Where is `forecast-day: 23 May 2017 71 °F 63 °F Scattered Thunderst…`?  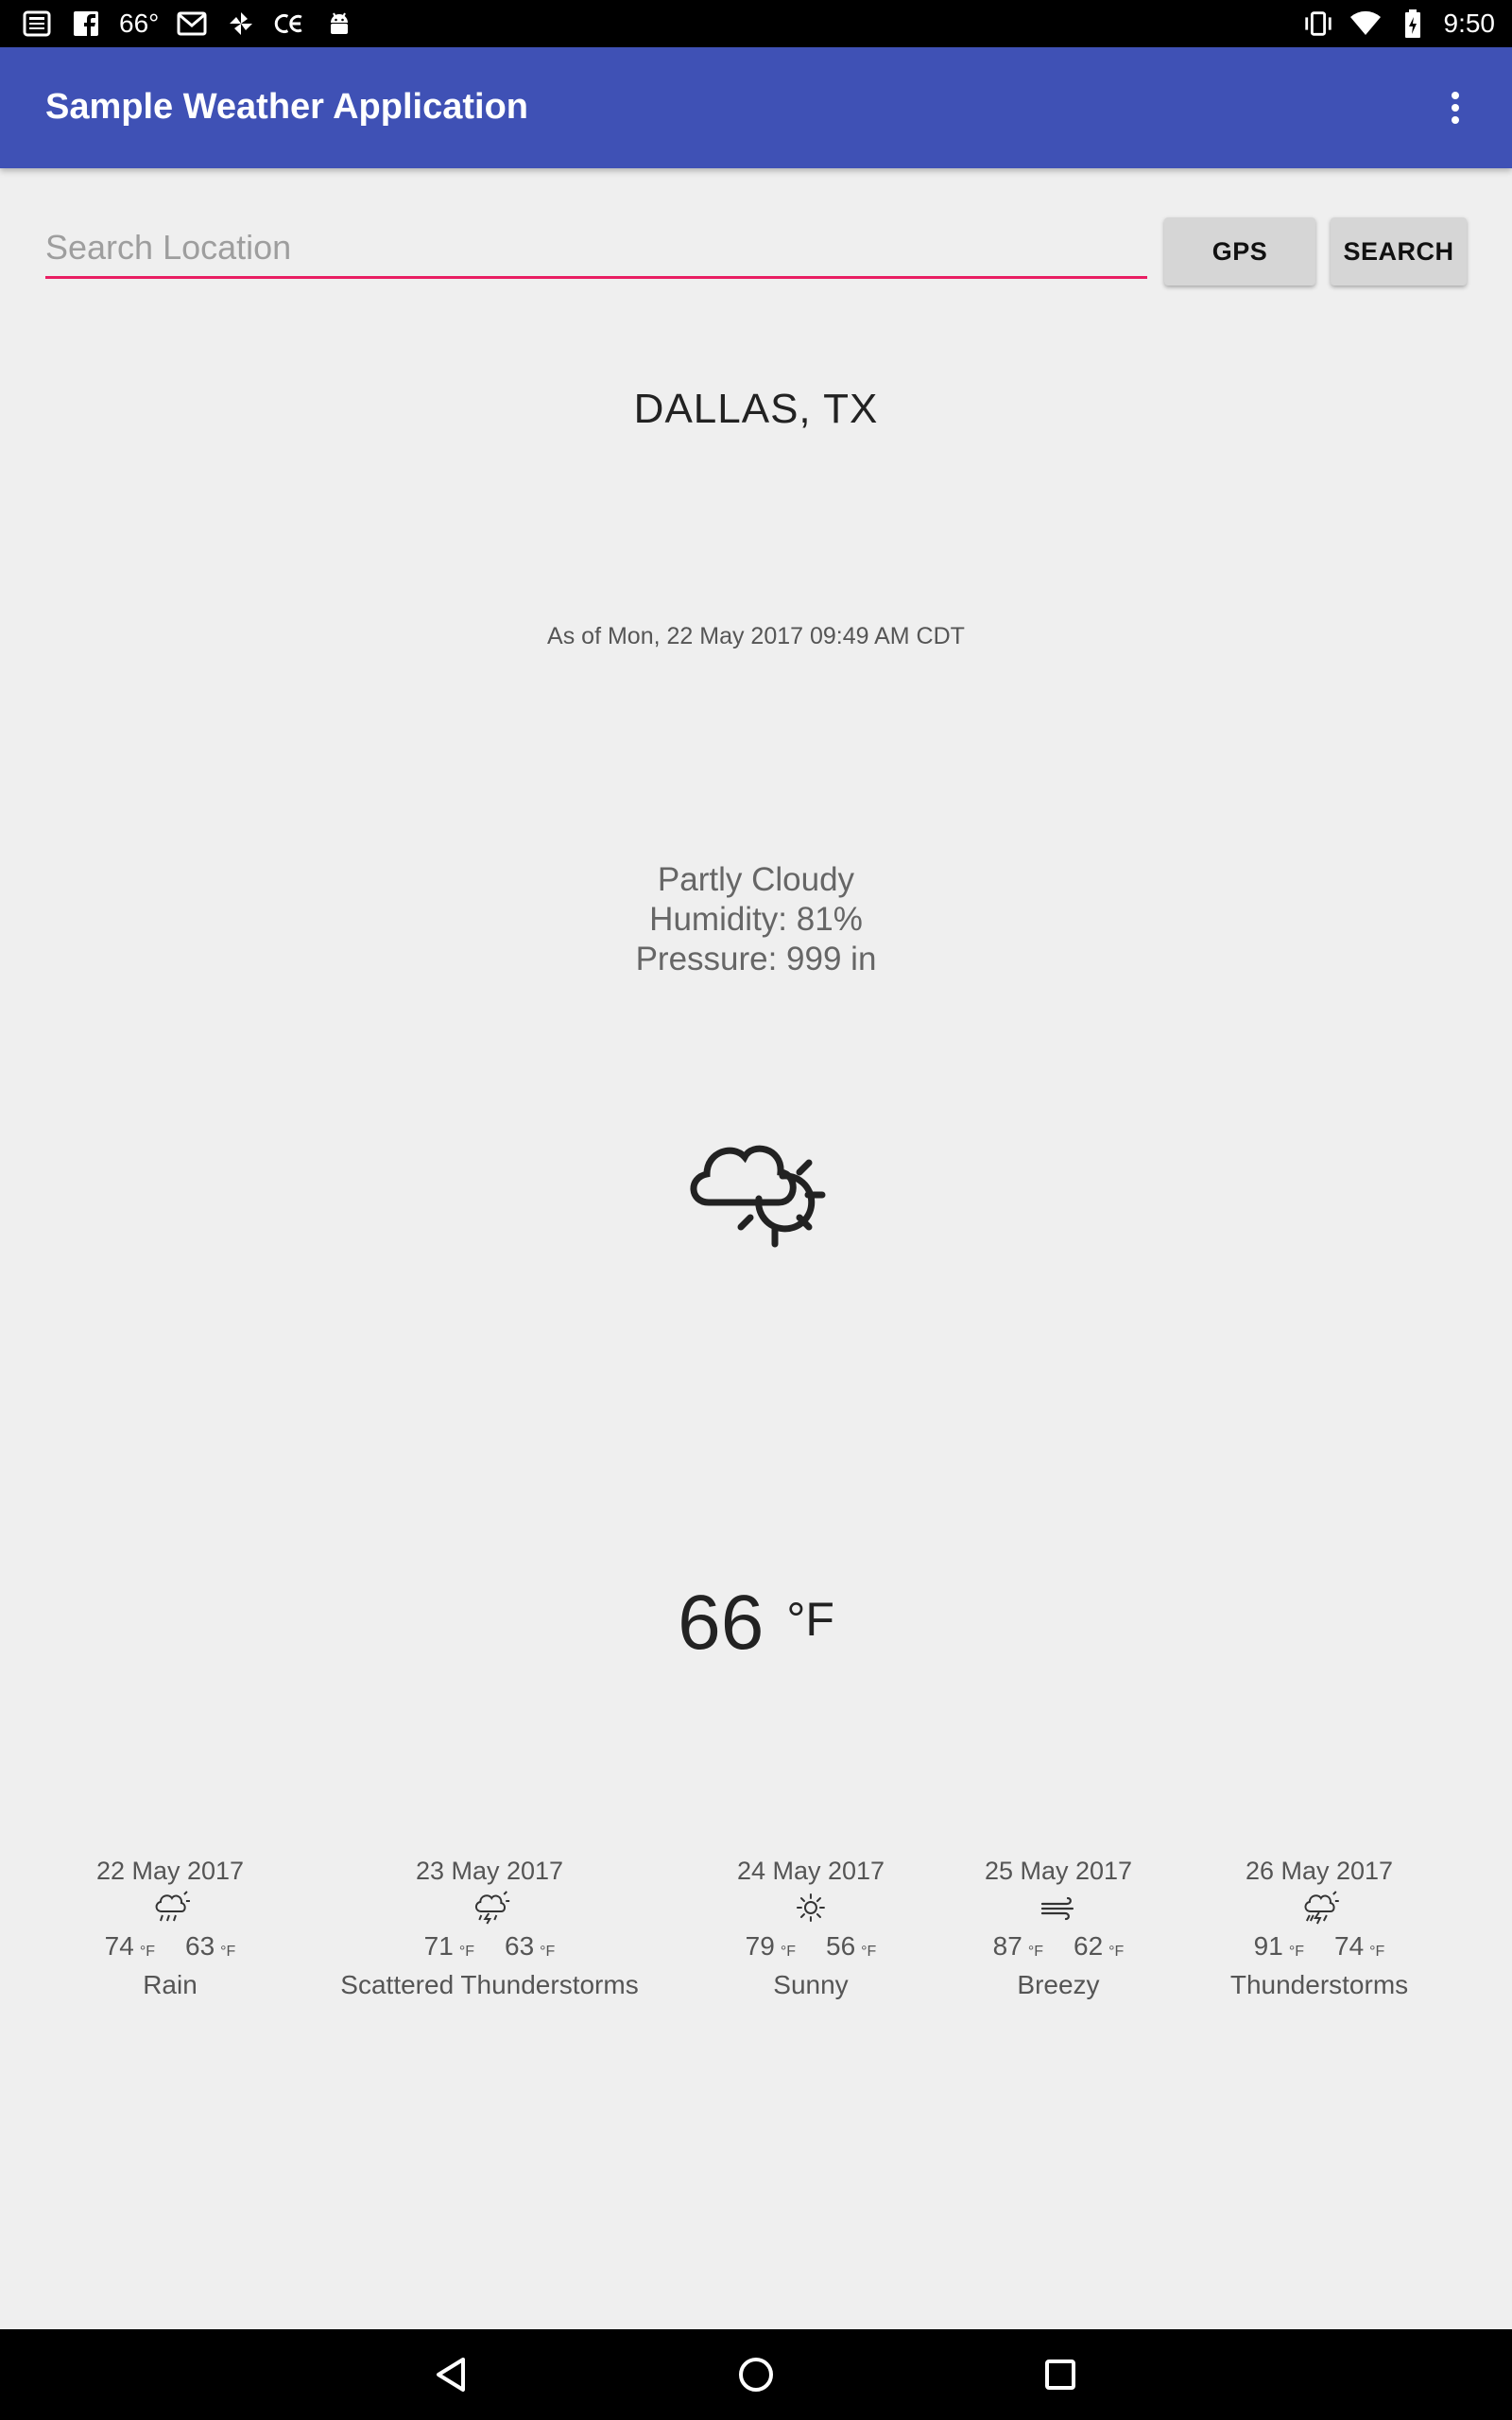
forecast-day: 23 May 2017 71 °F 63 °F Scattered Thunderst… is located at coordinates (489, 1929).